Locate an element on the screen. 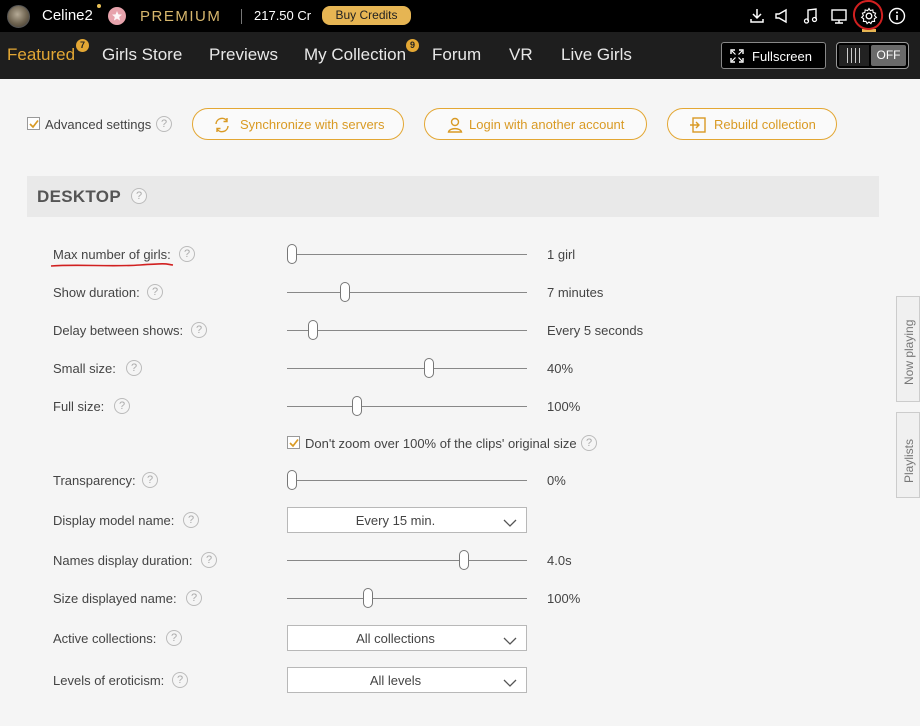 This screenshot has height=726, width=920. names-duration-value: 4.0s is located at coordinates (559, 560).